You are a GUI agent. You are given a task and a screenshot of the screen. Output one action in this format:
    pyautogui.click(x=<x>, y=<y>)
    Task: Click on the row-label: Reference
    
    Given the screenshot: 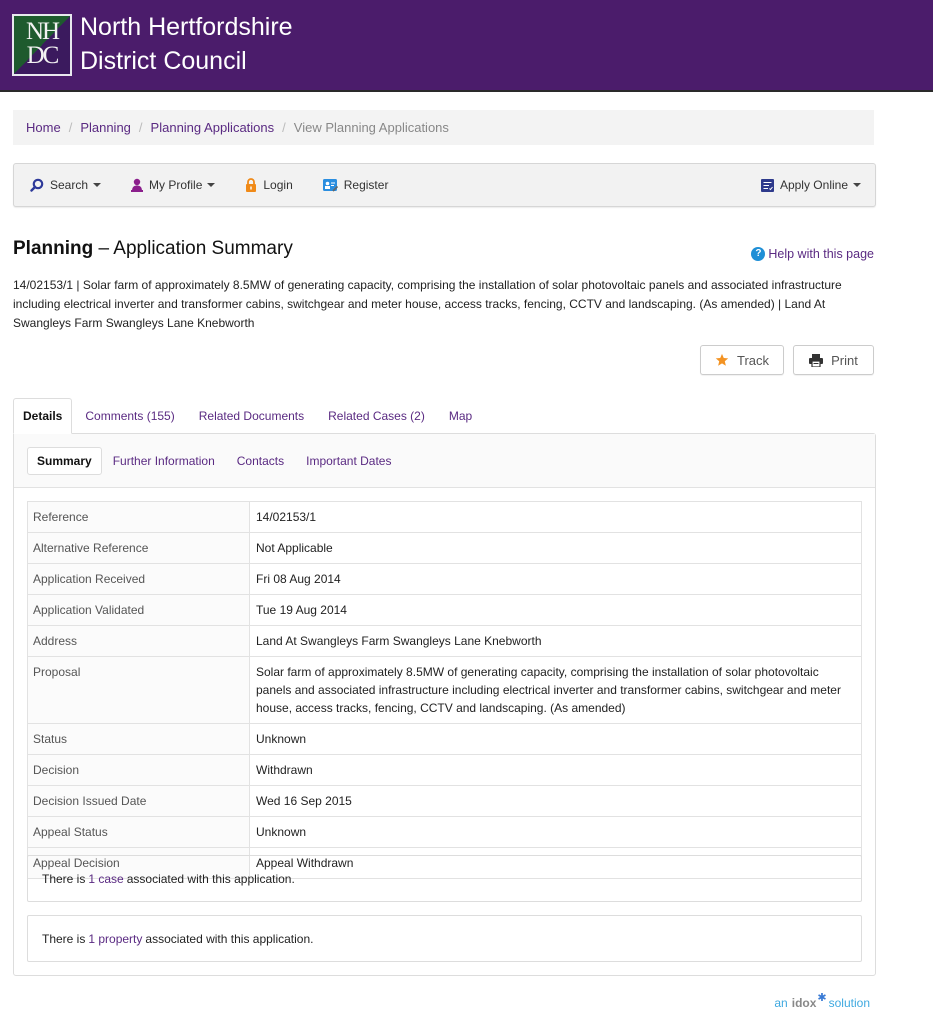 What is the action you would take?
    pyautogui.click(x=138, y=517)
    